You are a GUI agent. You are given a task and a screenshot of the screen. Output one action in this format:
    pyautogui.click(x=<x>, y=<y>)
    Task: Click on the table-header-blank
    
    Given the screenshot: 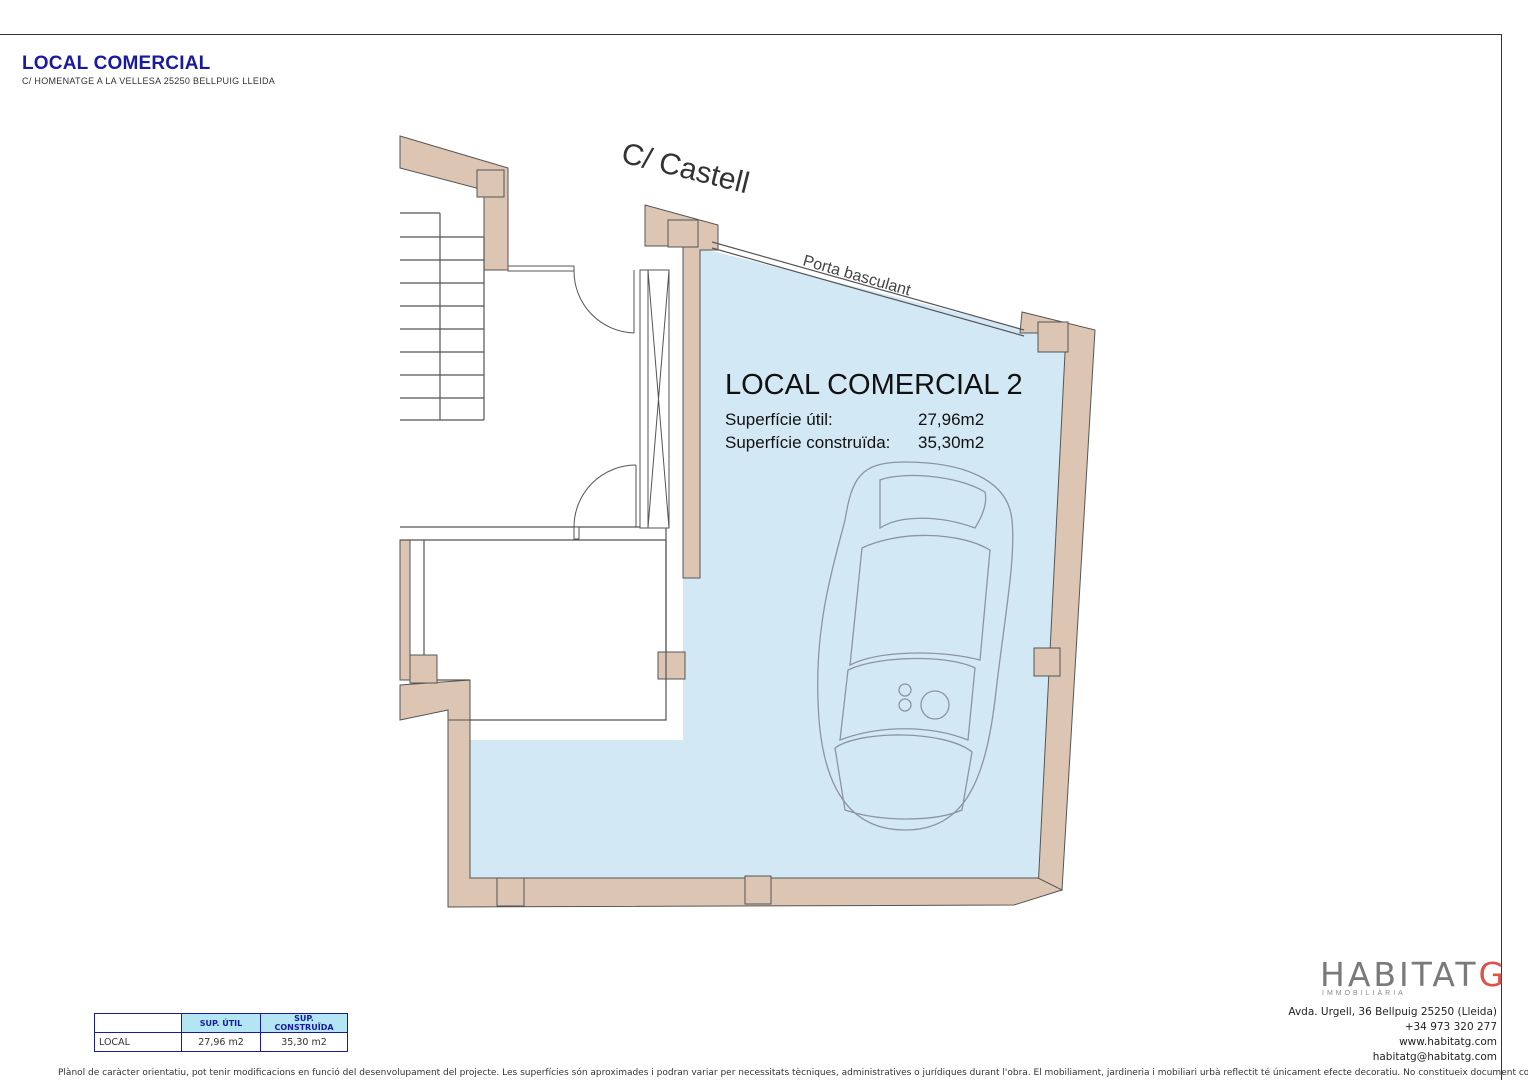 What is the action you would take?
    pyautogui.click(x=138, y=1023)
    